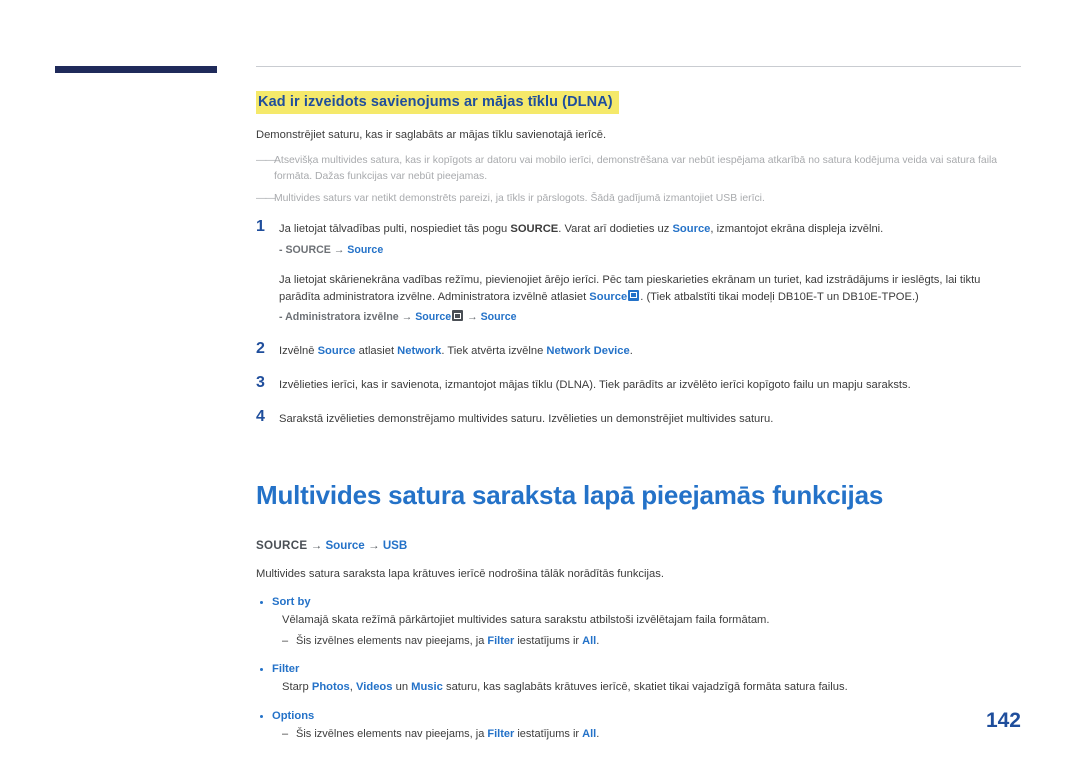  I want to click on menu-path-1: - SOURCE → Source, so click(650, 251).